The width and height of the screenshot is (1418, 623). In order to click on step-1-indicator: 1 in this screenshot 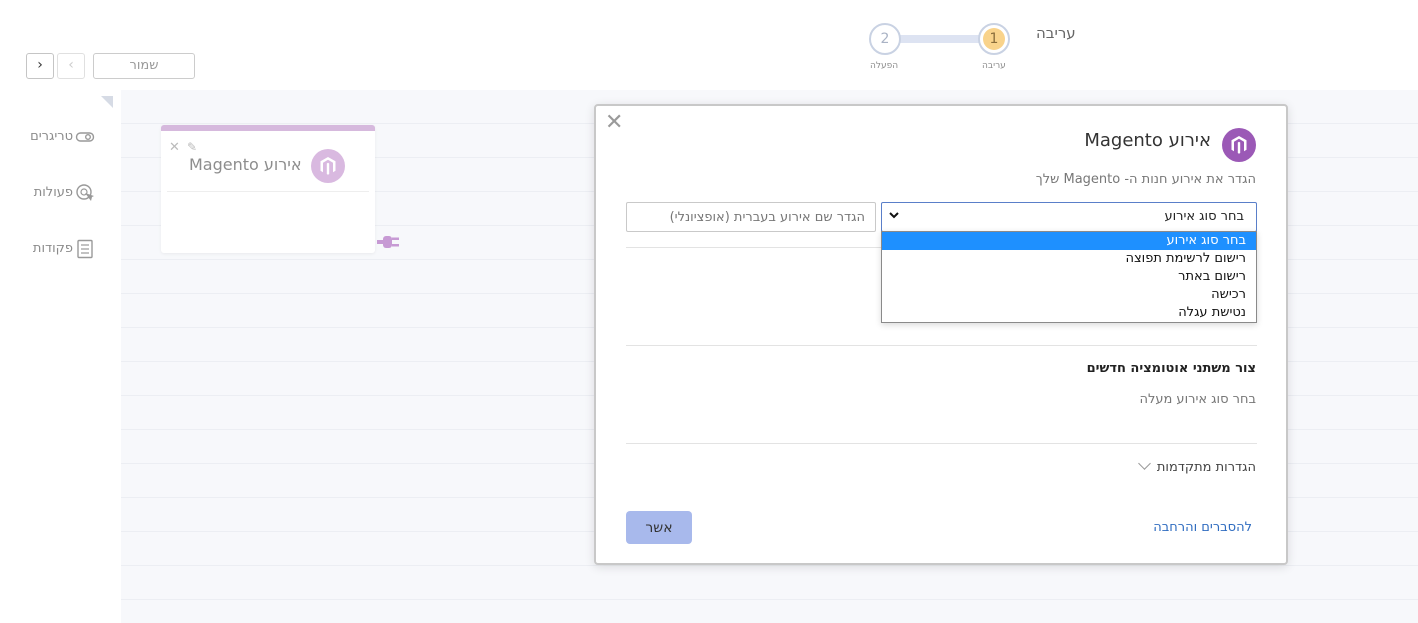, I will do `click(994, 39)`.